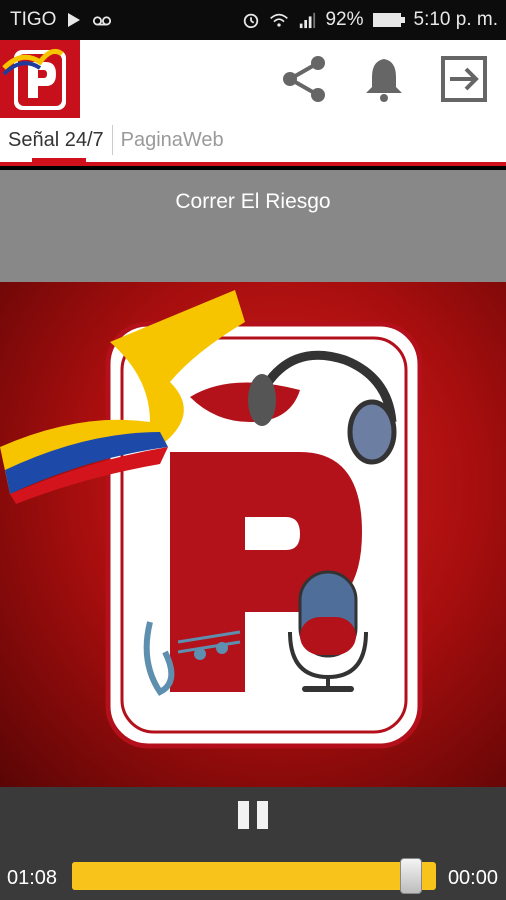 The height and width of the screenshot is (900, 506). I want to click on exit-button, so click(464, 79).